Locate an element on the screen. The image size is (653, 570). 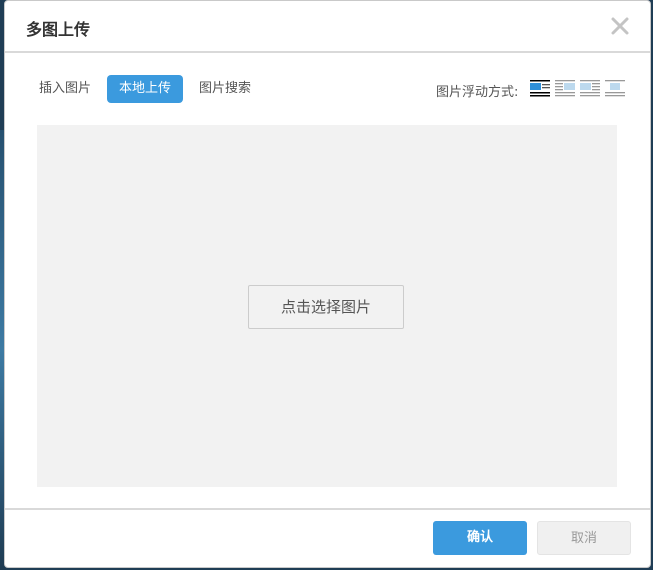
tab-local-upload: 本地上传 is located at coordinates (145, 89).